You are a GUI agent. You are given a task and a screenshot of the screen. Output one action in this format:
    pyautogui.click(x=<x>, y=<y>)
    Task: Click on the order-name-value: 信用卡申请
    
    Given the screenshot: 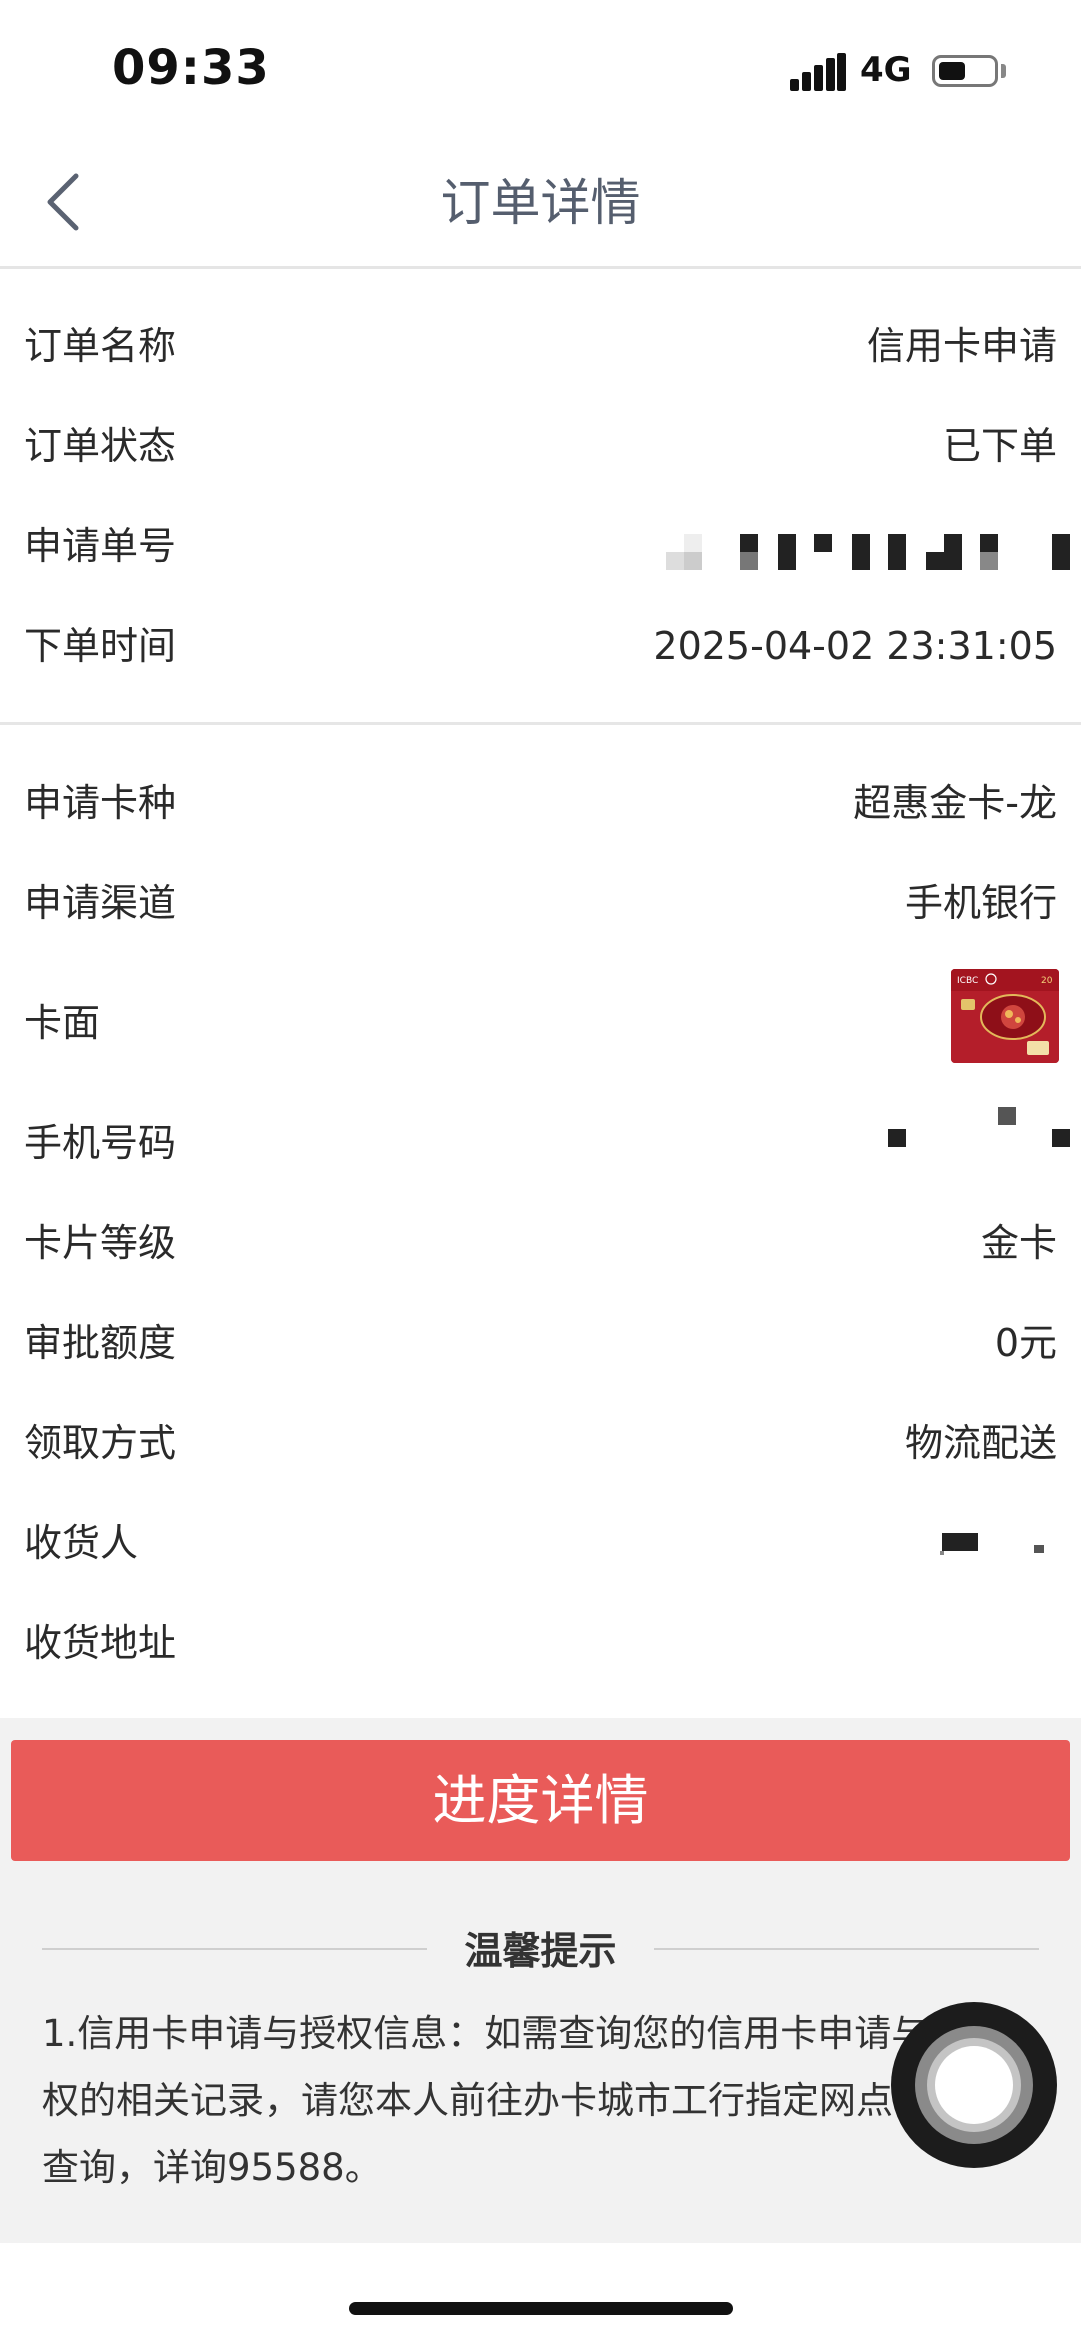 What is the action you would take?
    pyautogui.click(x=961, y=346)
    